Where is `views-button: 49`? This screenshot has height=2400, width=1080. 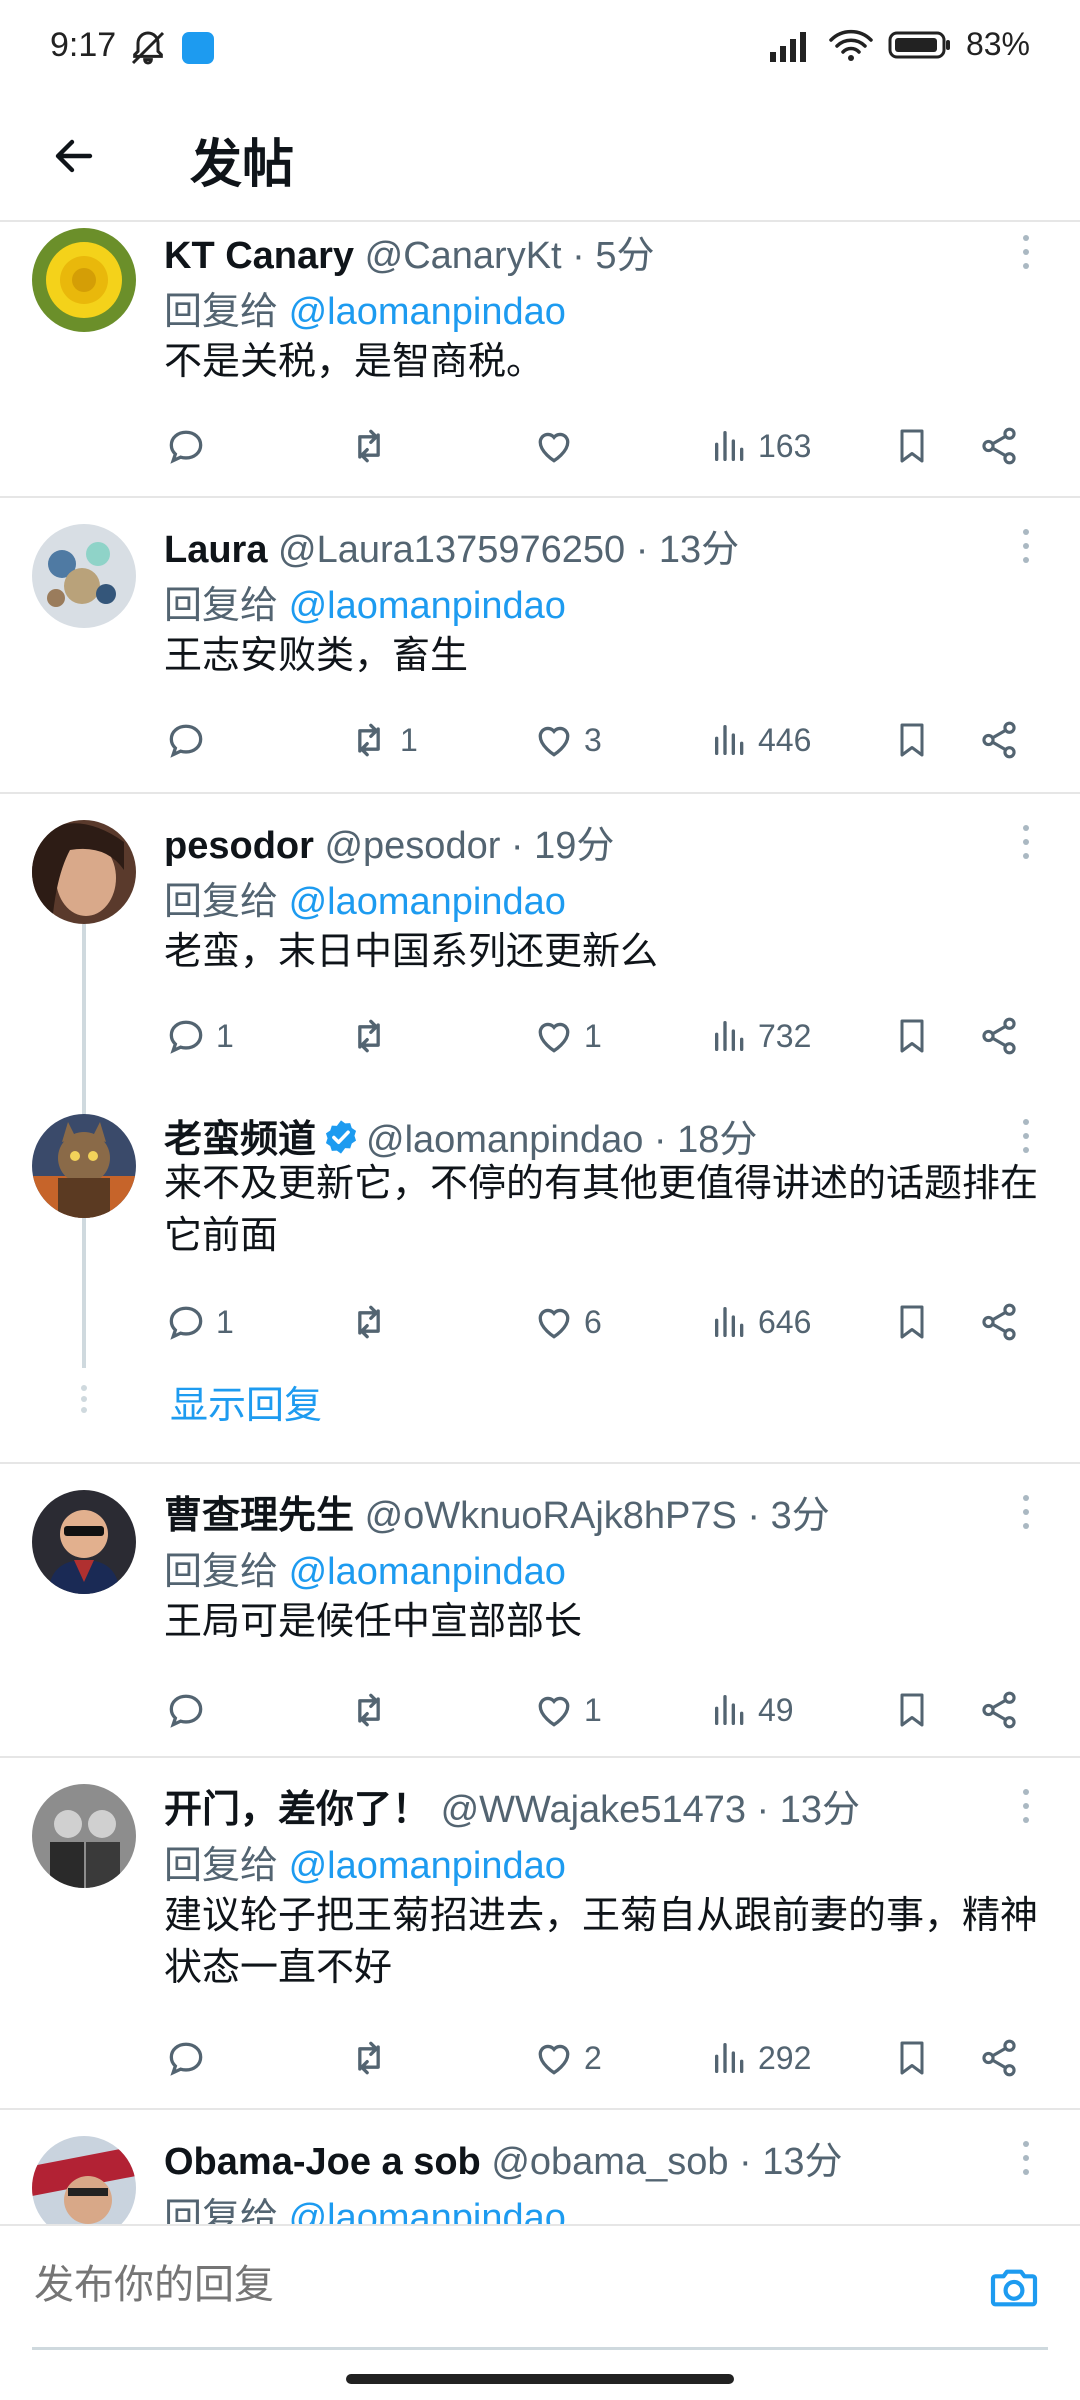
views-button: 49 is located at coordinates (752, 1710).